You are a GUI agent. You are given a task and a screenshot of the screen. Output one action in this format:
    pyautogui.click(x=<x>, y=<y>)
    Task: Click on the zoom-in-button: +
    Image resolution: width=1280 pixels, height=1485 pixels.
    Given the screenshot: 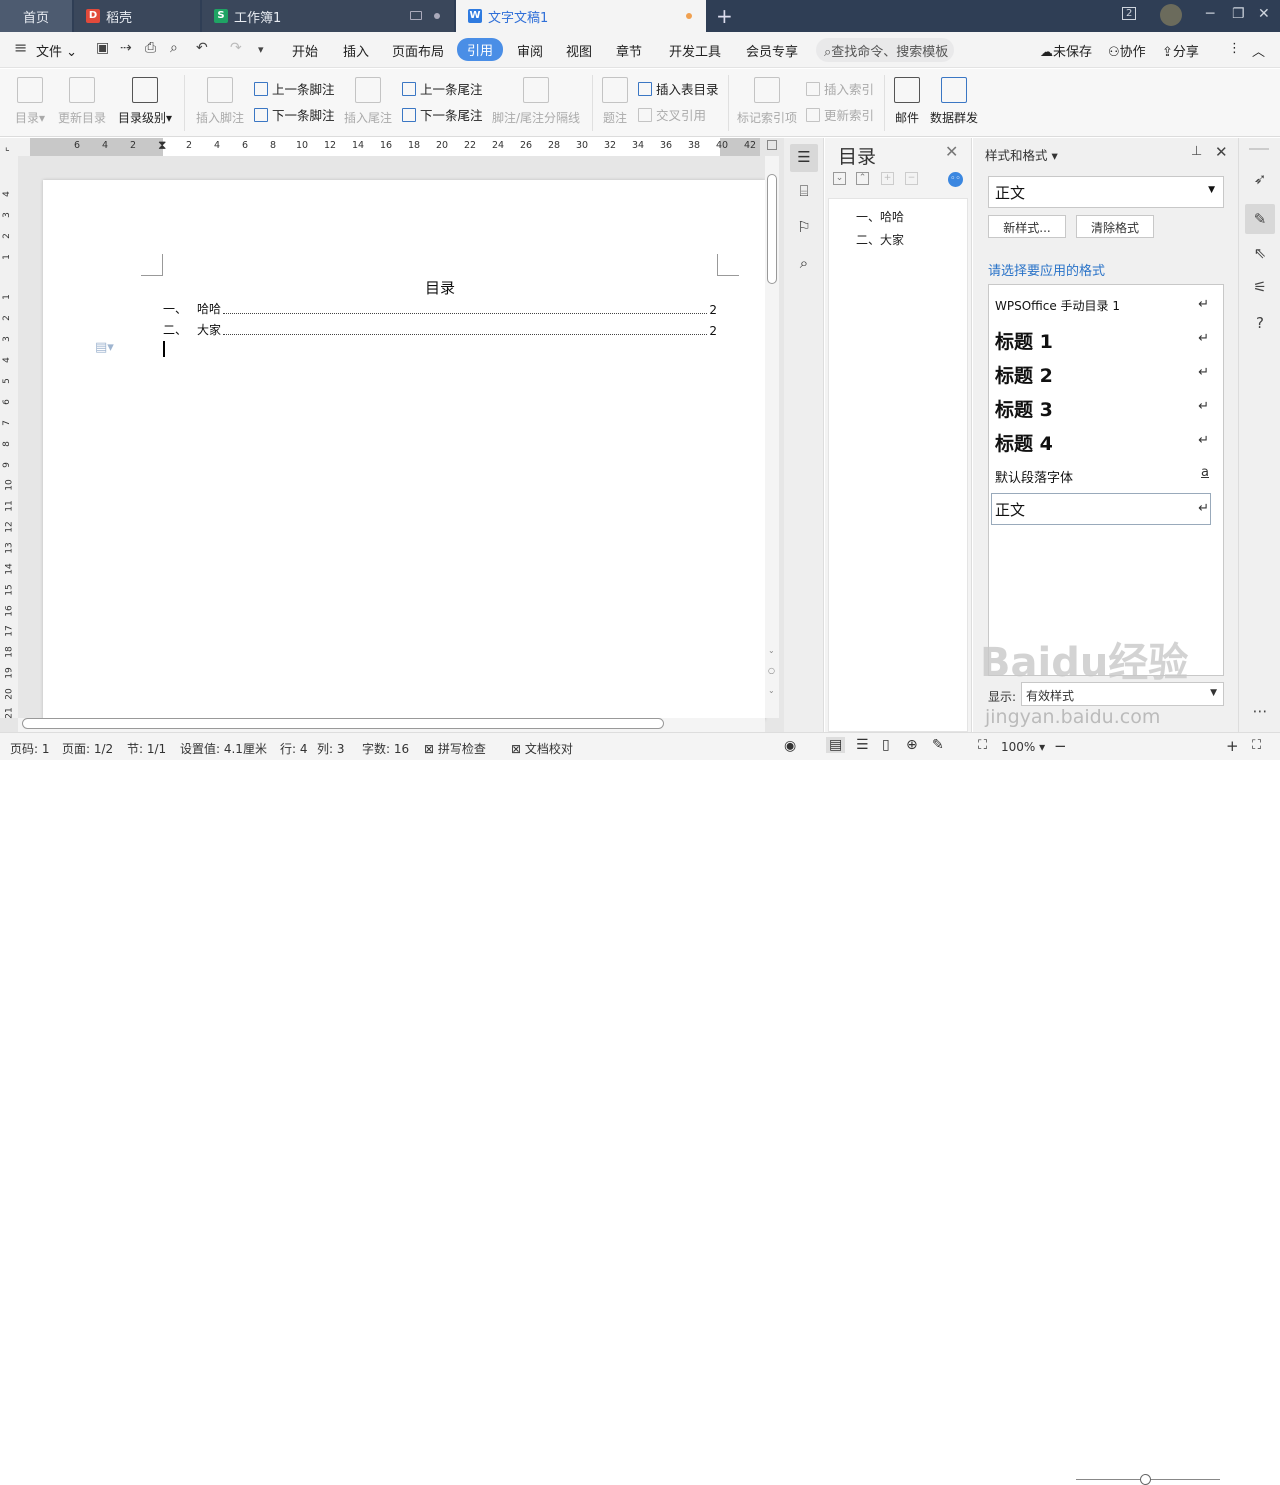 What is the action you would take?
    pyautogui.click(x=1232, y=746)
    